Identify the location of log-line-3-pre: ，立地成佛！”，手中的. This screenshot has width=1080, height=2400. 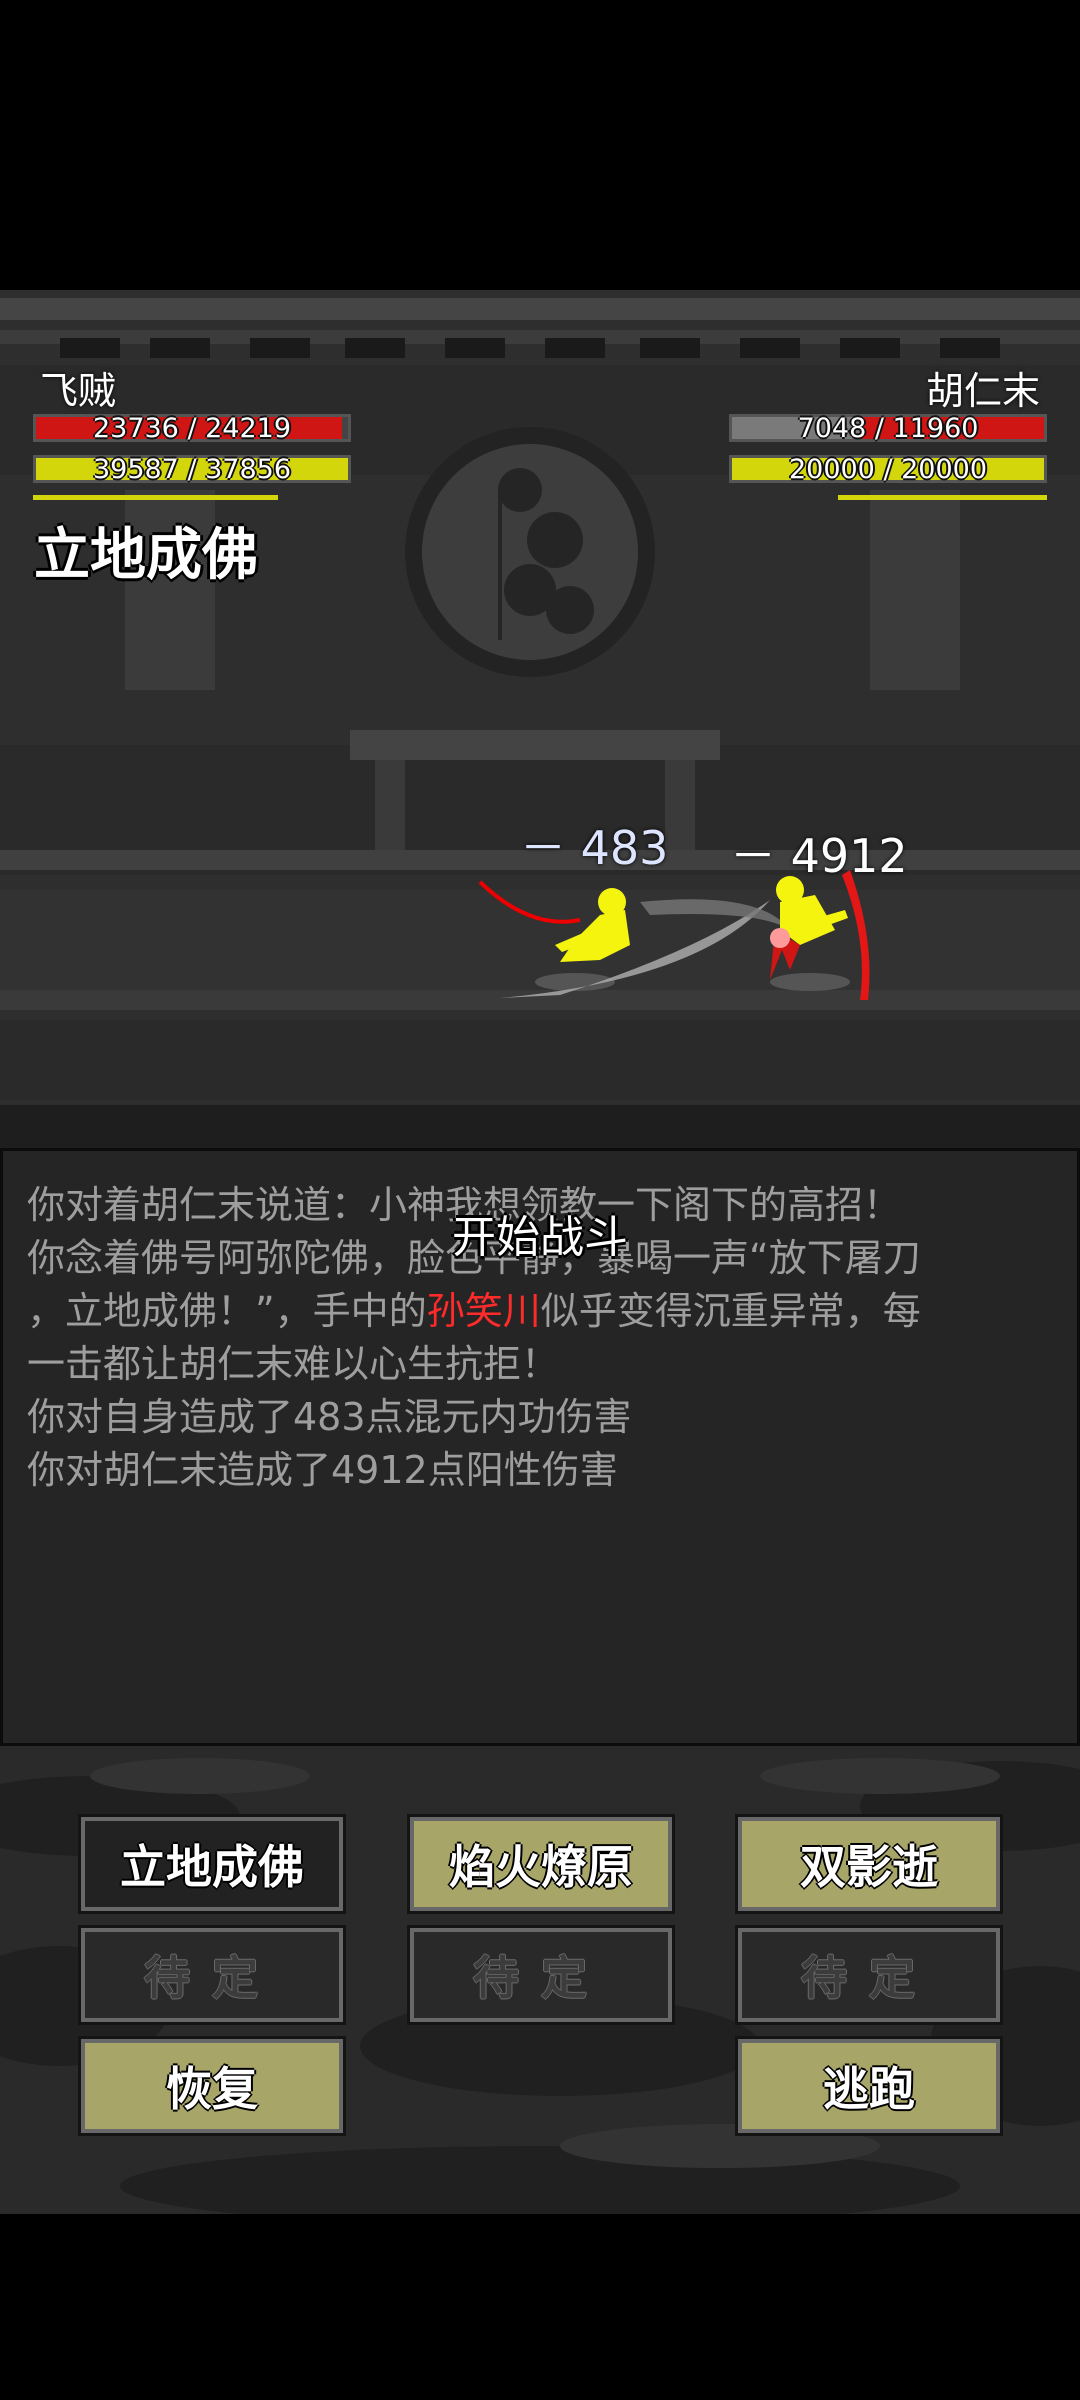
(227, 1311).